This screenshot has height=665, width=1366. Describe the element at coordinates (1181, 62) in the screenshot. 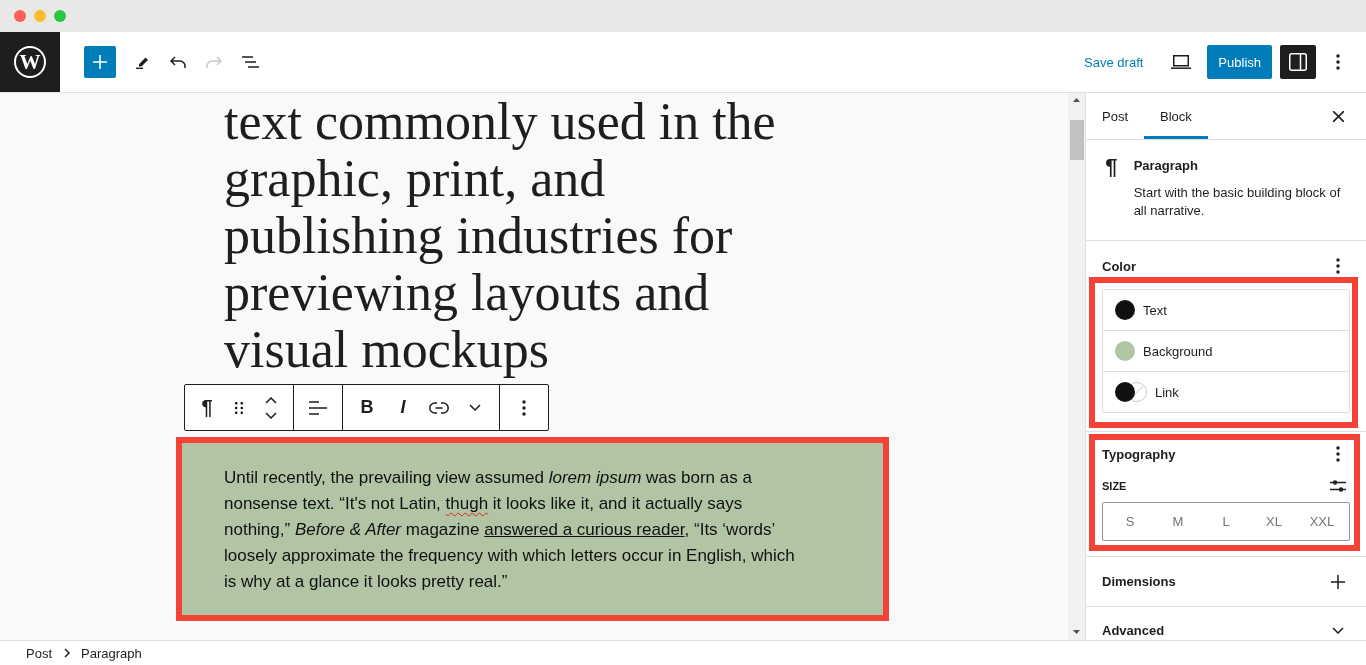

I see `laptop-icon` at that location.